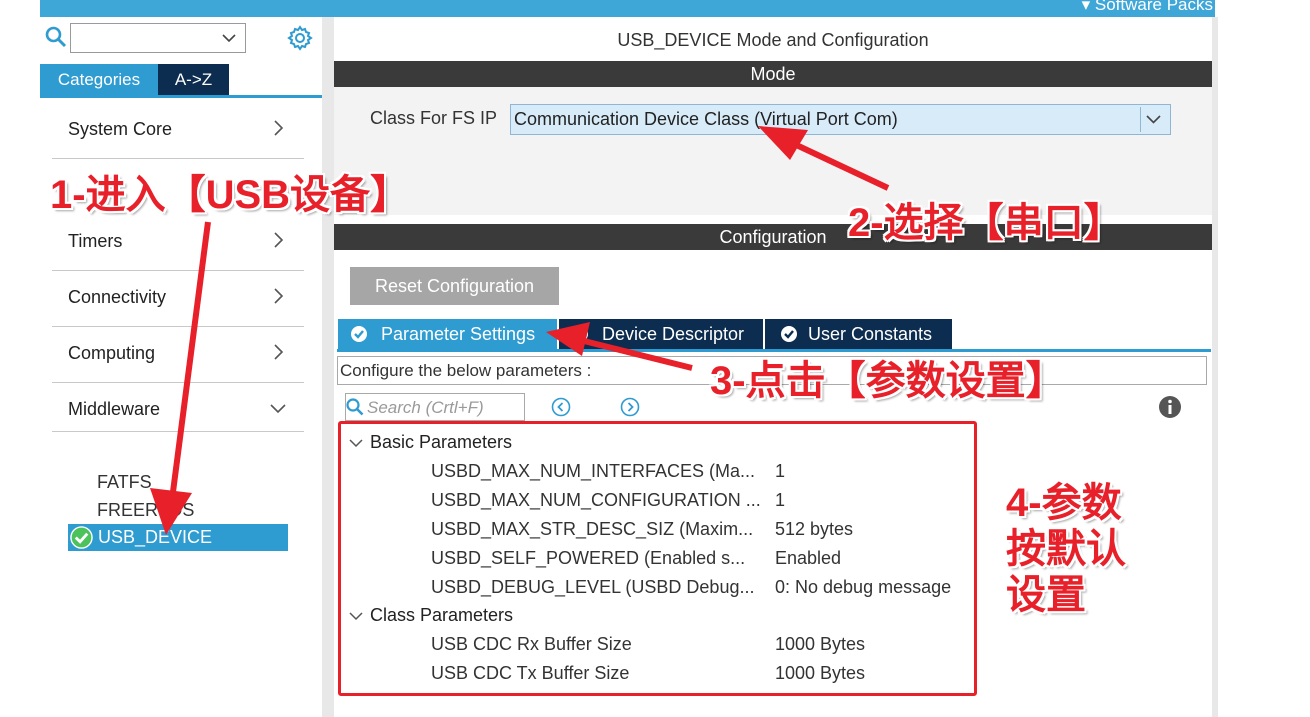 The height and width of the screenshot is (717, 1310). Describe the element at coordinates (425, 407) in the screenshot. I see `search-placeholder: Search (Crtl+F)` at that location.